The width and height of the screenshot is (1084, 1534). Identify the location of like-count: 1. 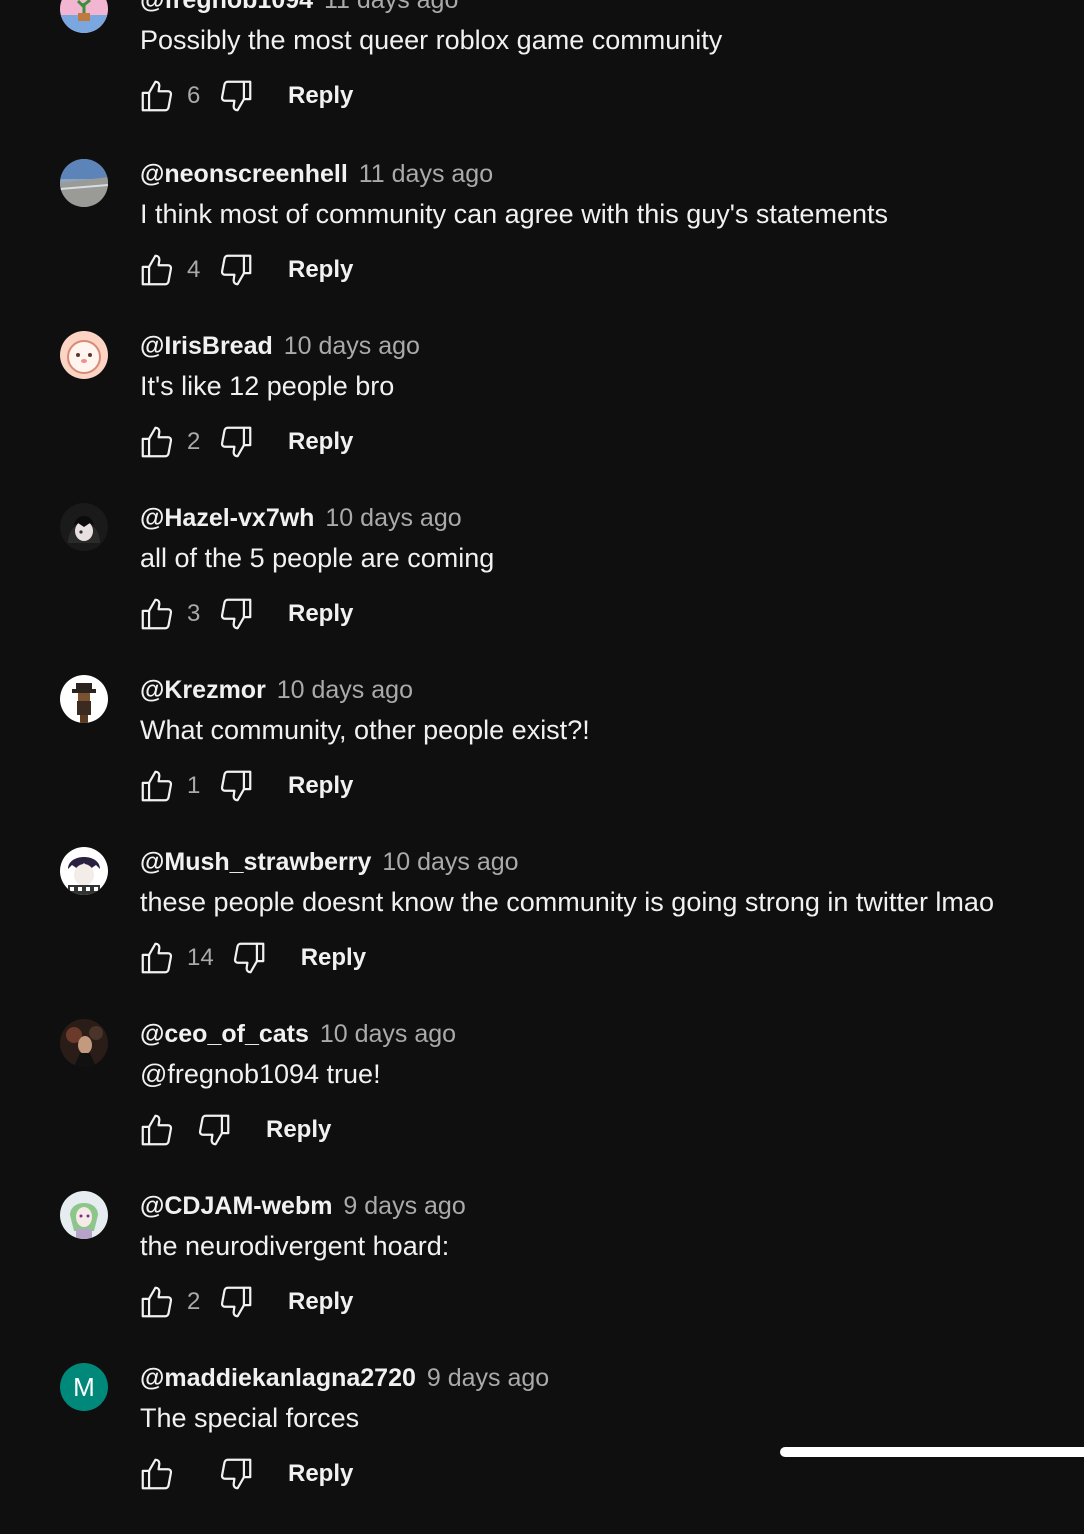
(194, 785).